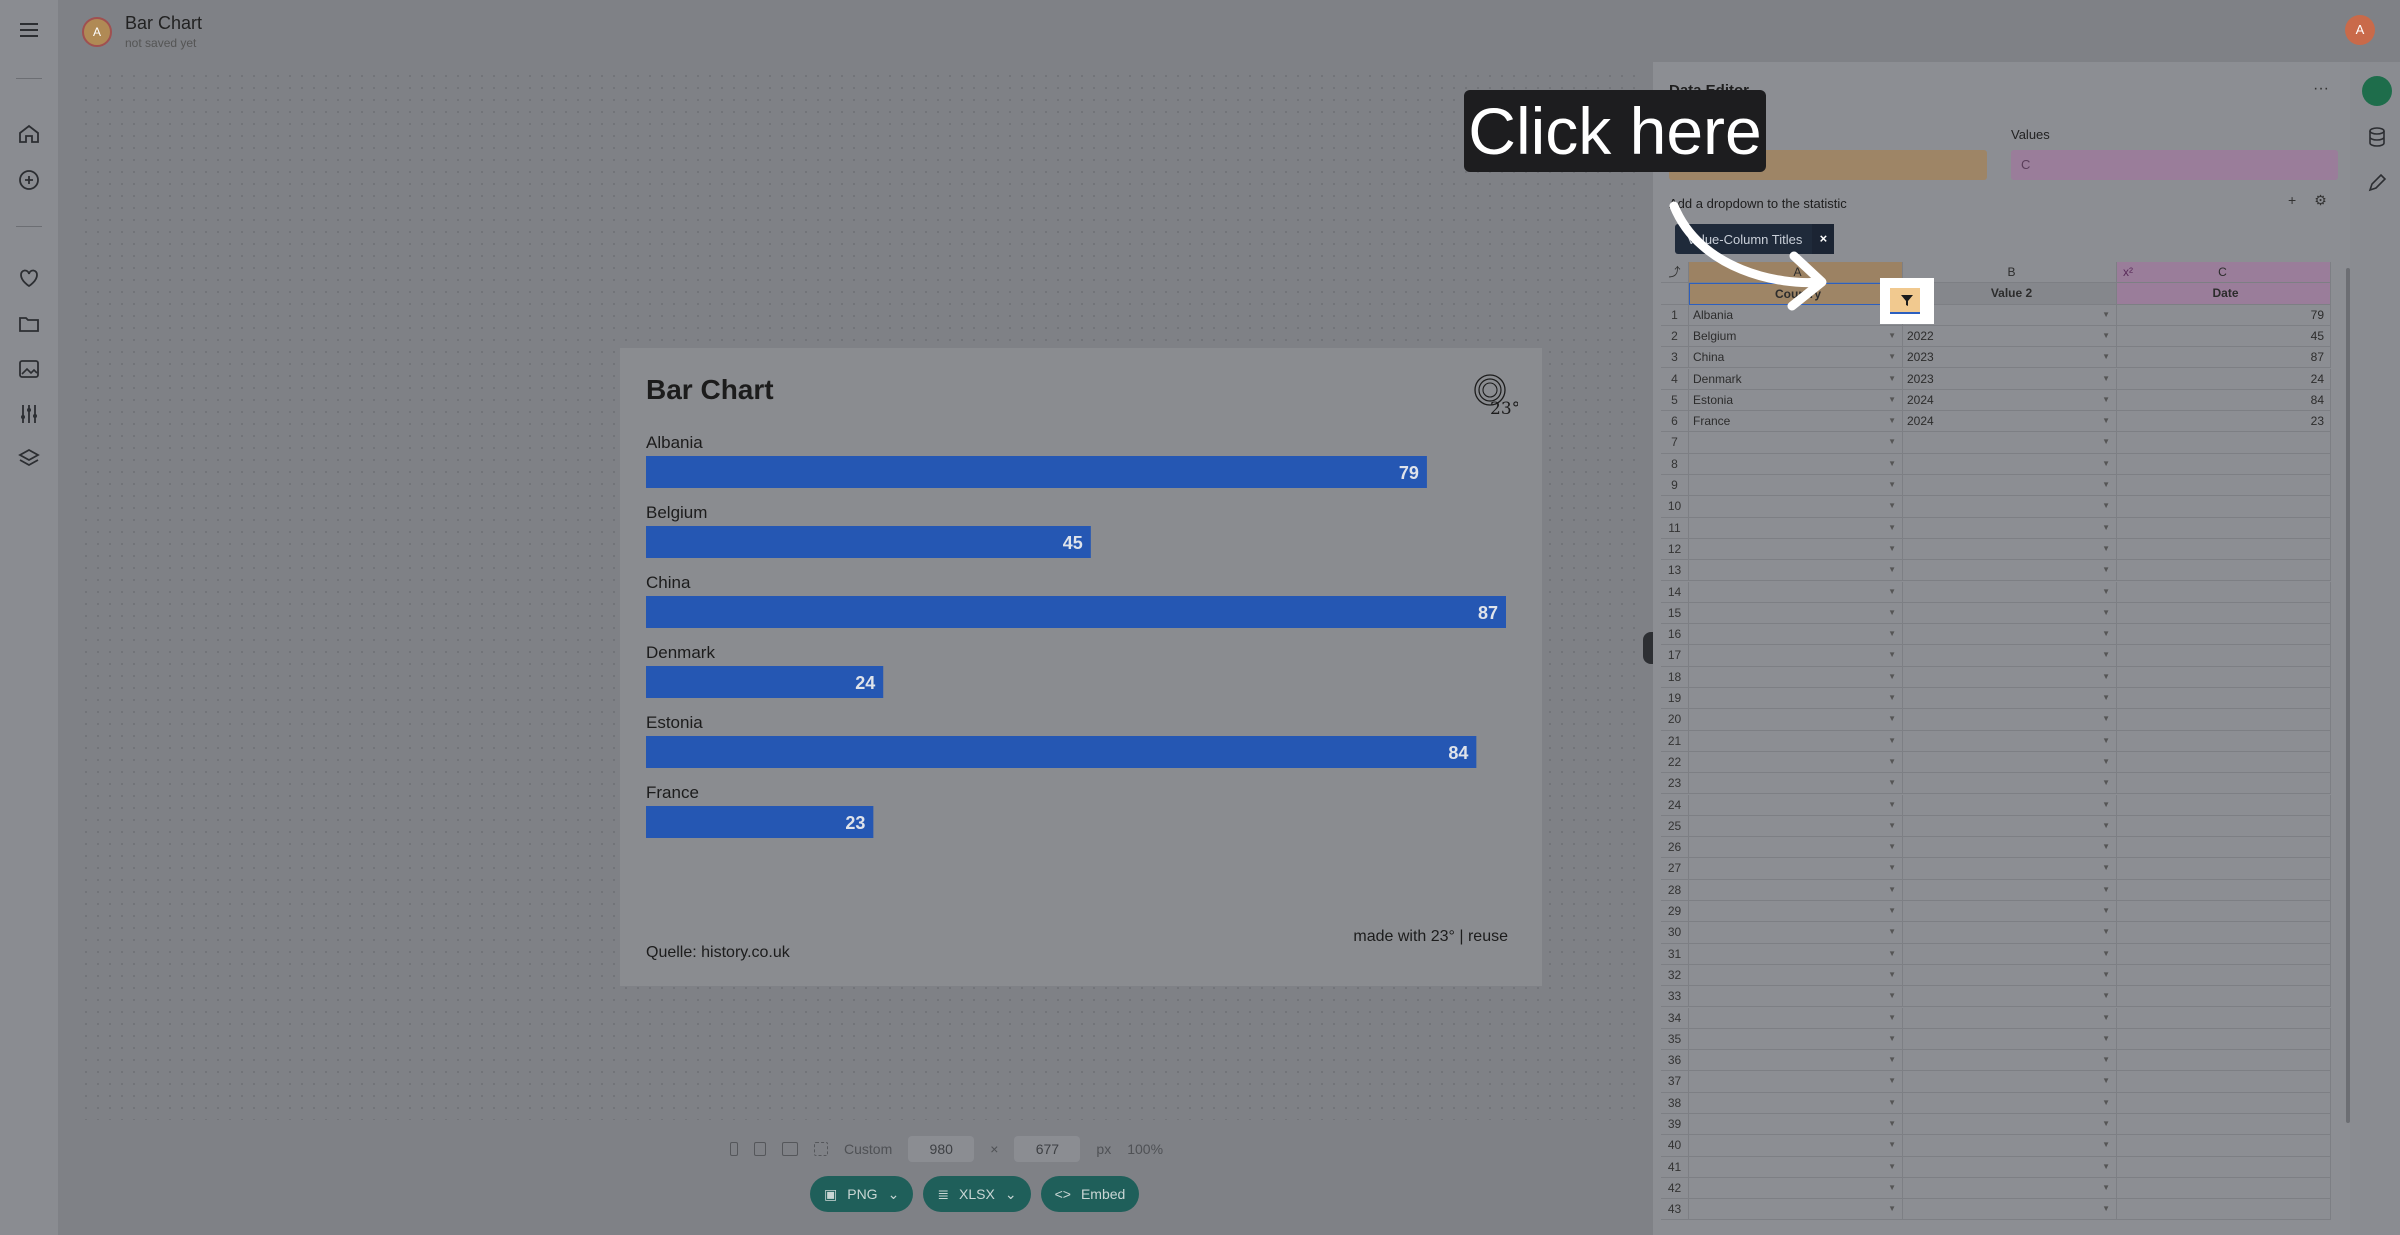  Describe the element at coordinates (2224, 422) in the screenshot. I see `cell-date: 23` at that location.